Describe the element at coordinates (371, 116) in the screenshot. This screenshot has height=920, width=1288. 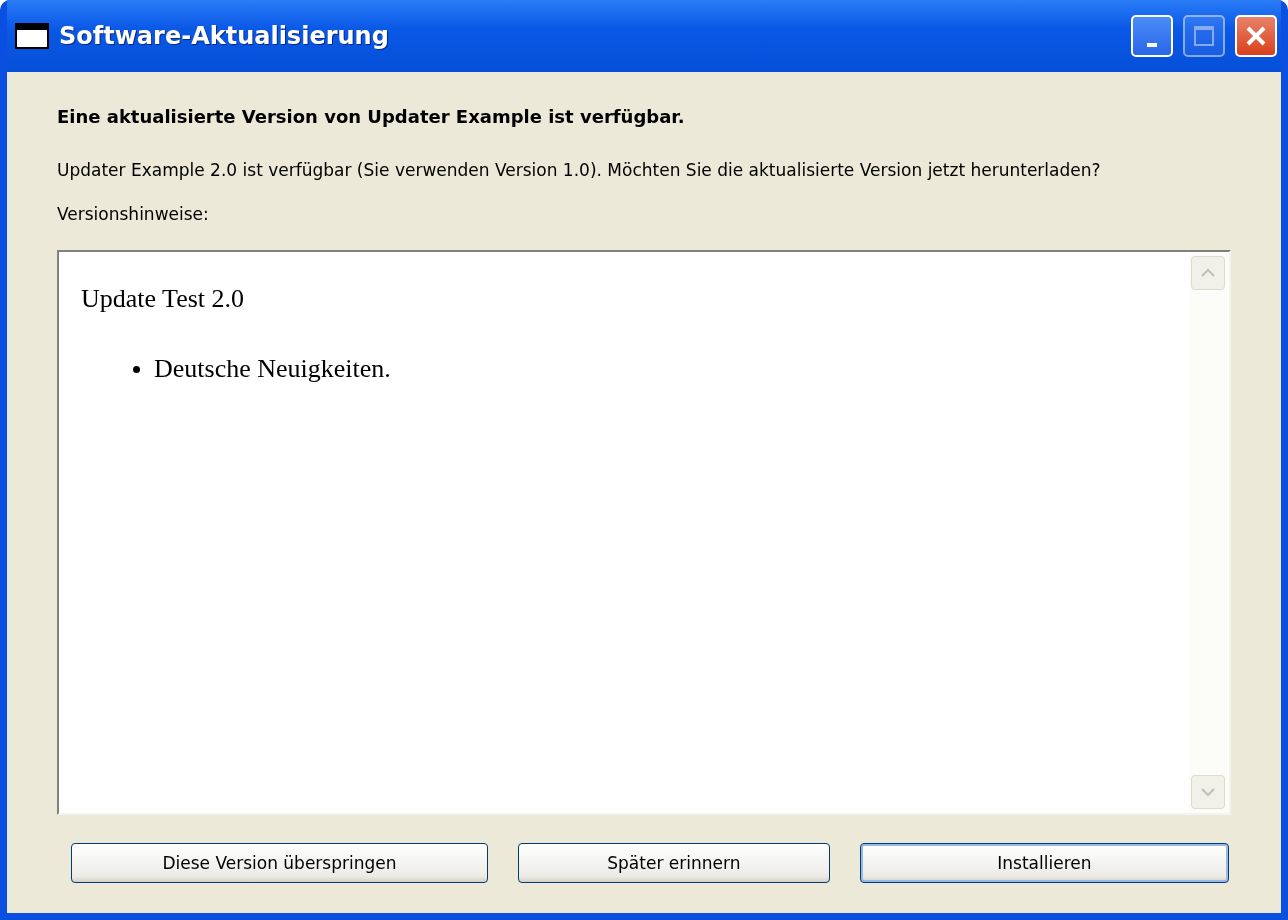
I see `heading: Eine aktualisierte Version von Updater Example ist verfügbar.` at that location.